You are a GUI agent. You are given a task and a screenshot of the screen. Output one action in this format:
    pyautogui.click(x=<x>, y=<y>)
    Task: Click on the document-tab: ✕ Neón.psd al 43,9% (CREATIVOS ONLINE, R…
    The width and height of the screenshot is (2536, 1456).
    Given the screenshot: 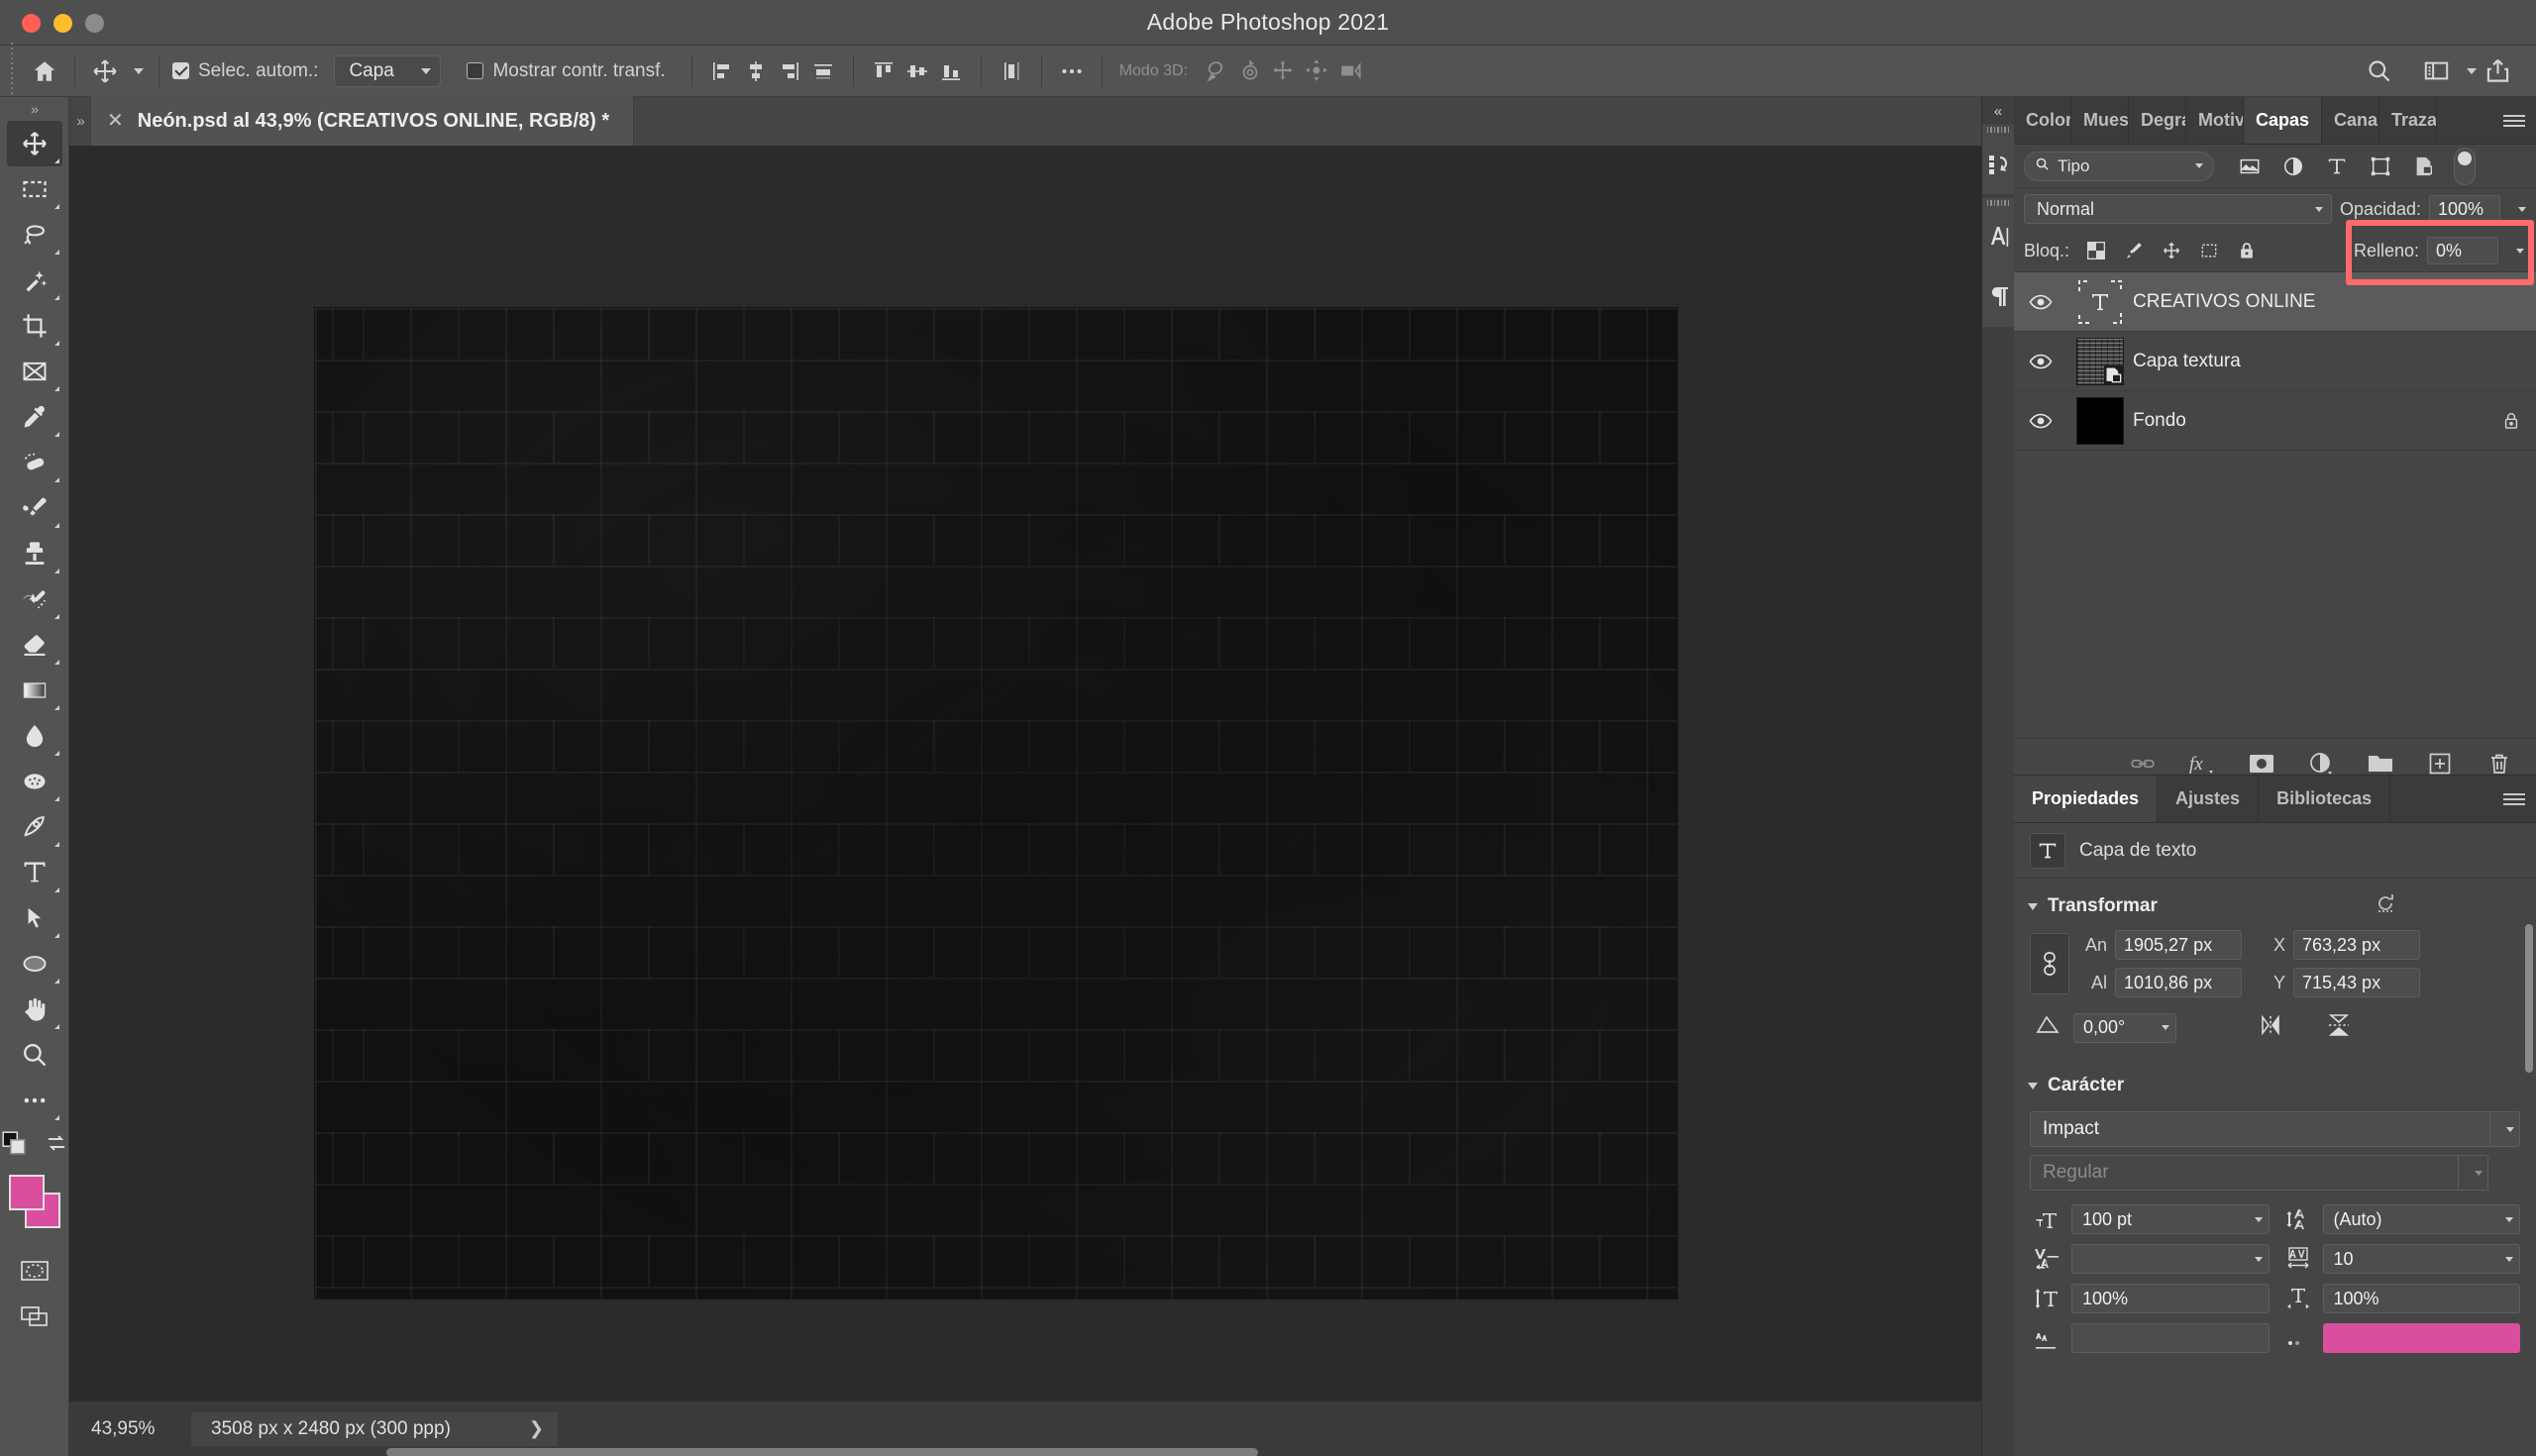 What is the action you would take?
    pyautogui.click(x=363, y=121)
    